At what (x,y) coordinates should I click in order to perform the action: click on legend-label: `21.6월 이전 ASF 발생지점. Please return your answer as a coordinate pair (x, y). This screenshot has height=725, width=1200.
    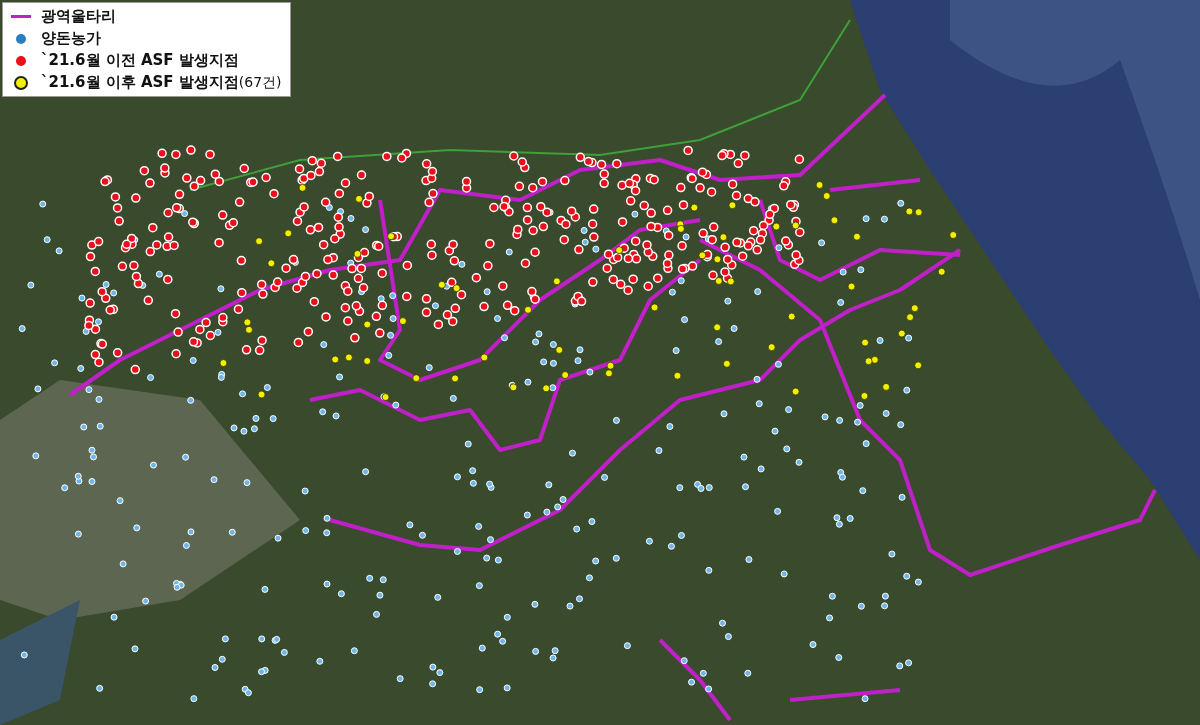
    Looking at the image, I should click on (140, 60).